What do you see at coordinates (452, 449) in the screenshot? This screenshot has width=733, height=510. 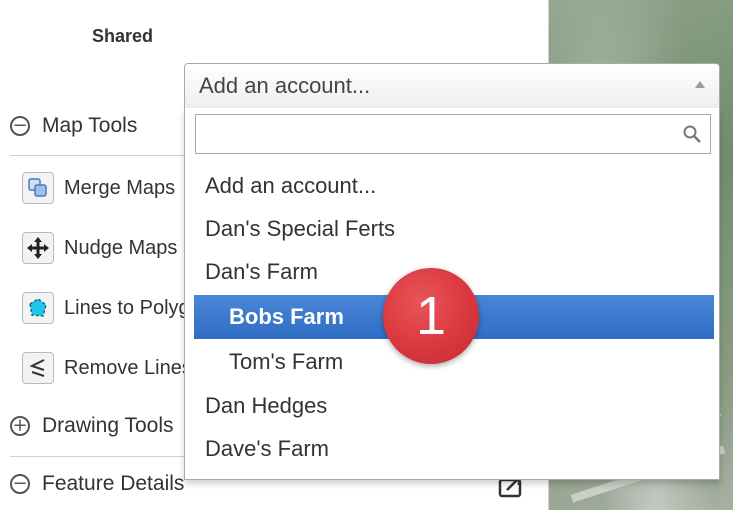 I see `option-daves-farm: Dave's Farm` at bounding box center [452, 449].